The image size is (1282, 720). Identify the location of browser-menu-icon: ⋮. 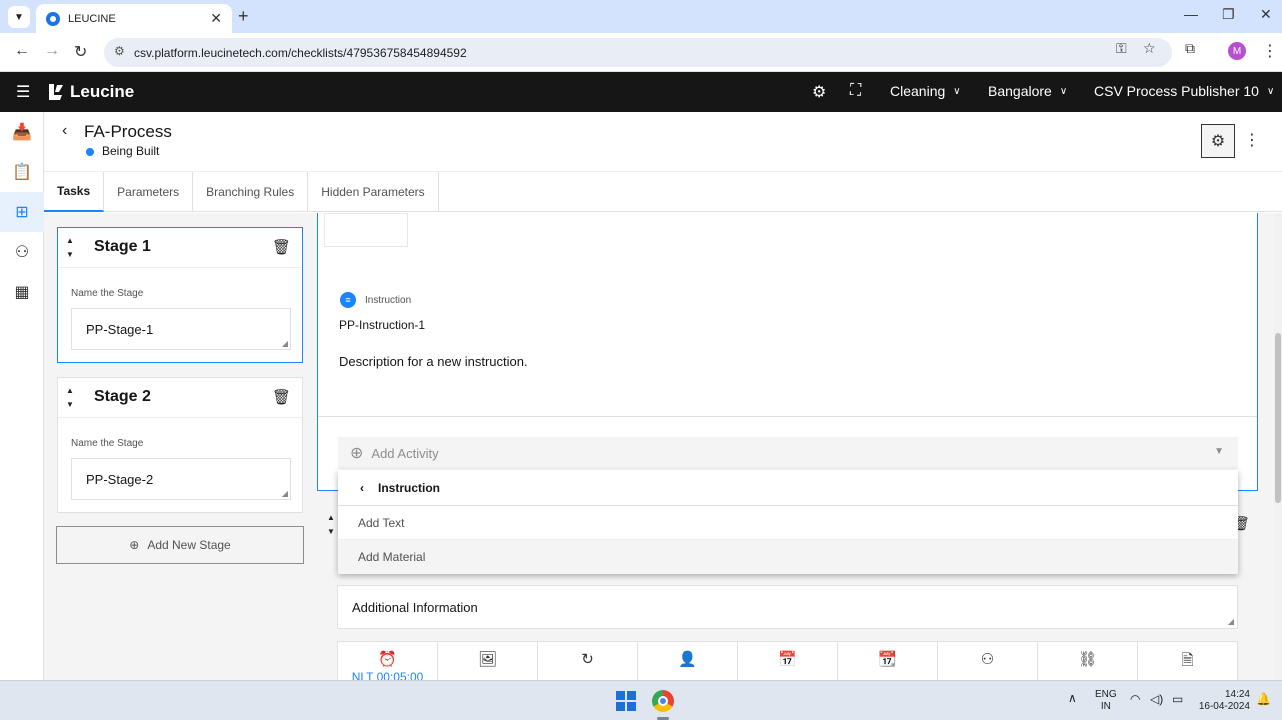
(1270, 51).